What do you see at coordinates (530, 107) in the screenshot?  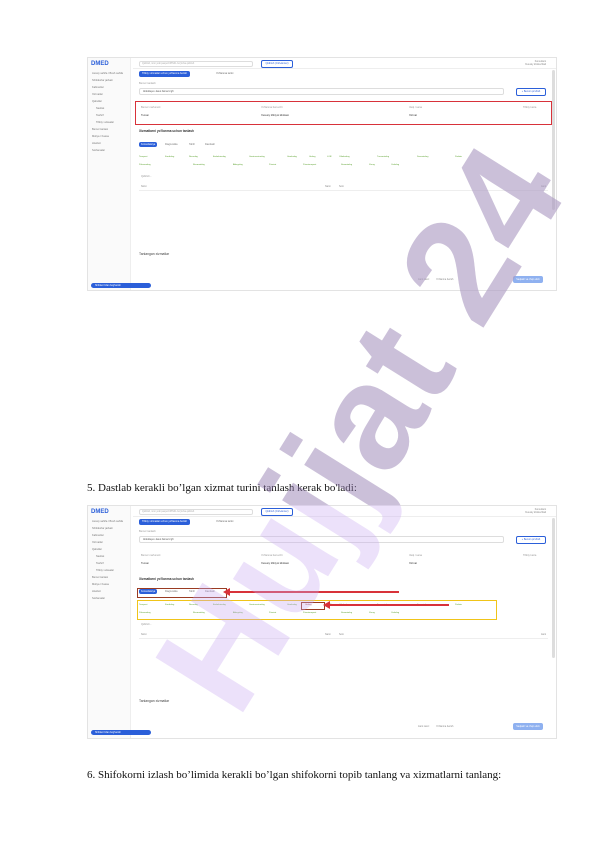 I see `field-label: Tibbiy karta` at bounding box center [530, 107].